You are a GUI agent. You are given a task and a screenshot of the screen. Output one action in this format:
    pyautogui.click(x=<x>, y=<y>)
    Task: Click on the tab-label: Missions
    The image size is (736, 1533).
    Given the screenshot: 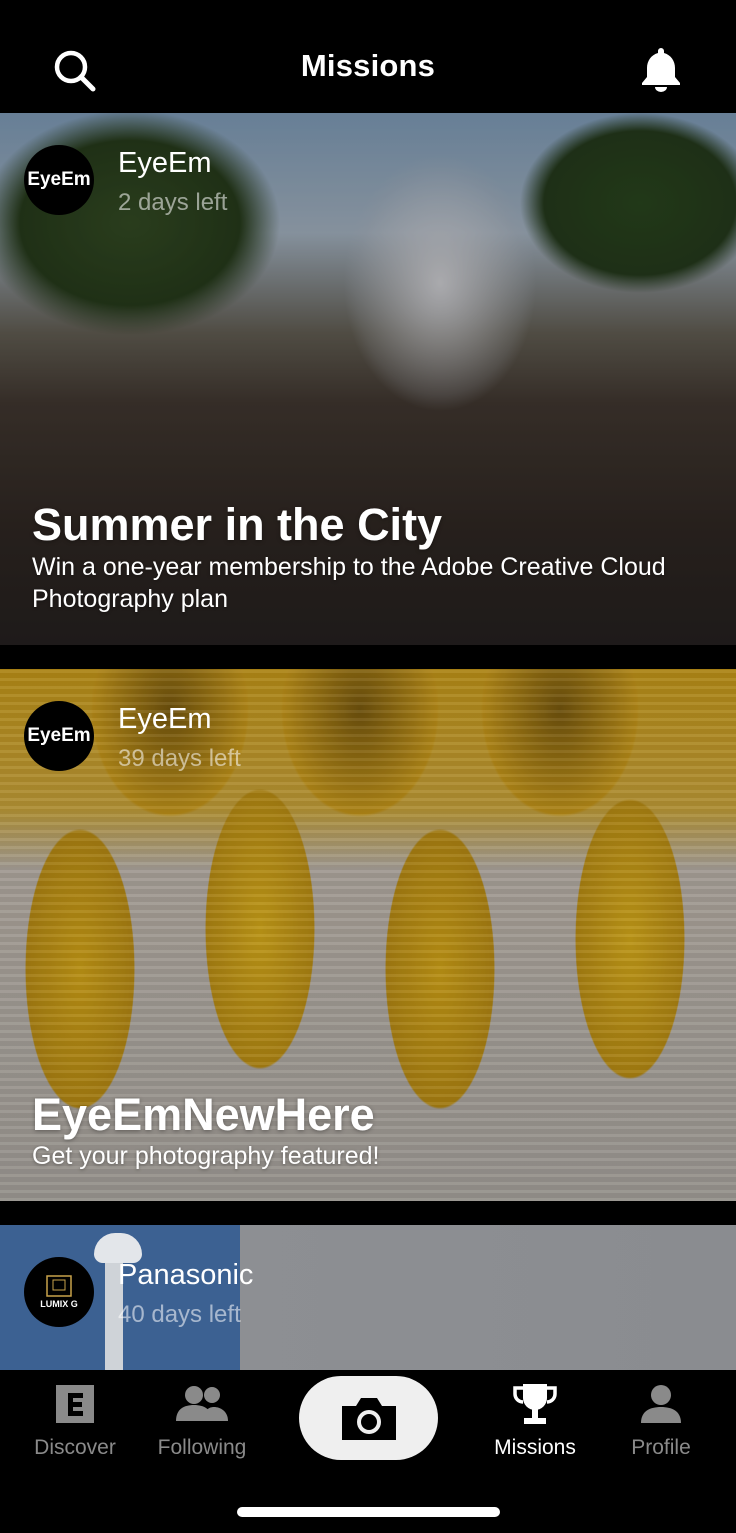 What is the action you would take?
    pyautogui.click(x=535, y=1447)
    